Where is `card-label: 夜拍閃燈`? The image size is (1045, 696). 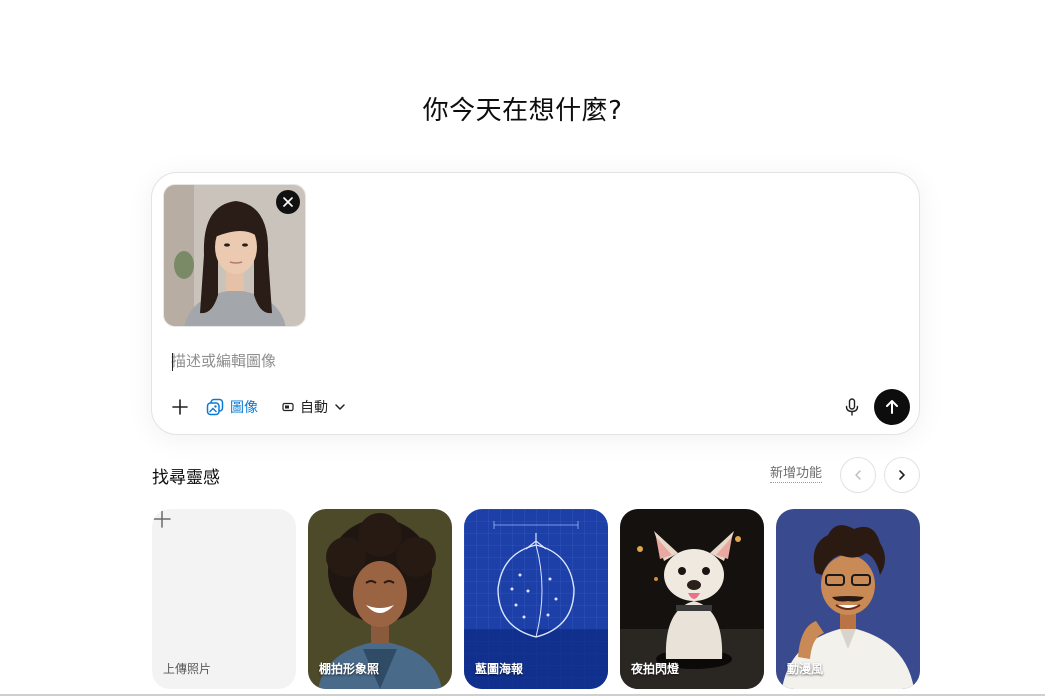
card-label: 夜拍閃燈 is located at coordinates (655, 669).